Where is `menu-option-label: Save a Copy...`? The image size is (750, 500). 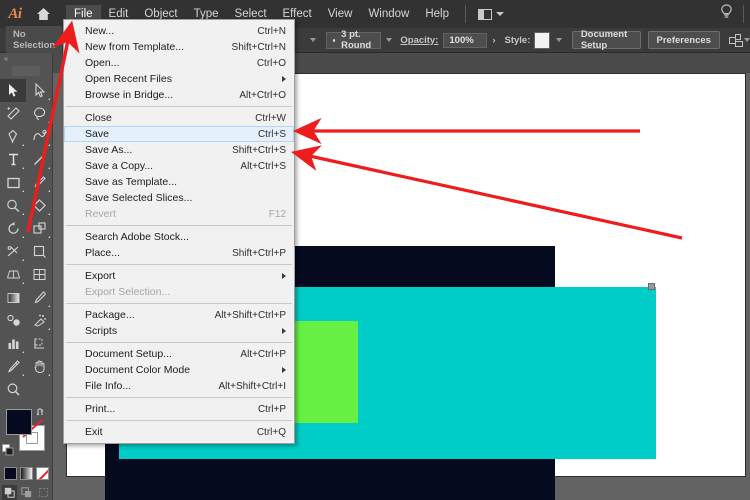
menu-option-label: Save a Copy... is located at coordinates (119, 166).